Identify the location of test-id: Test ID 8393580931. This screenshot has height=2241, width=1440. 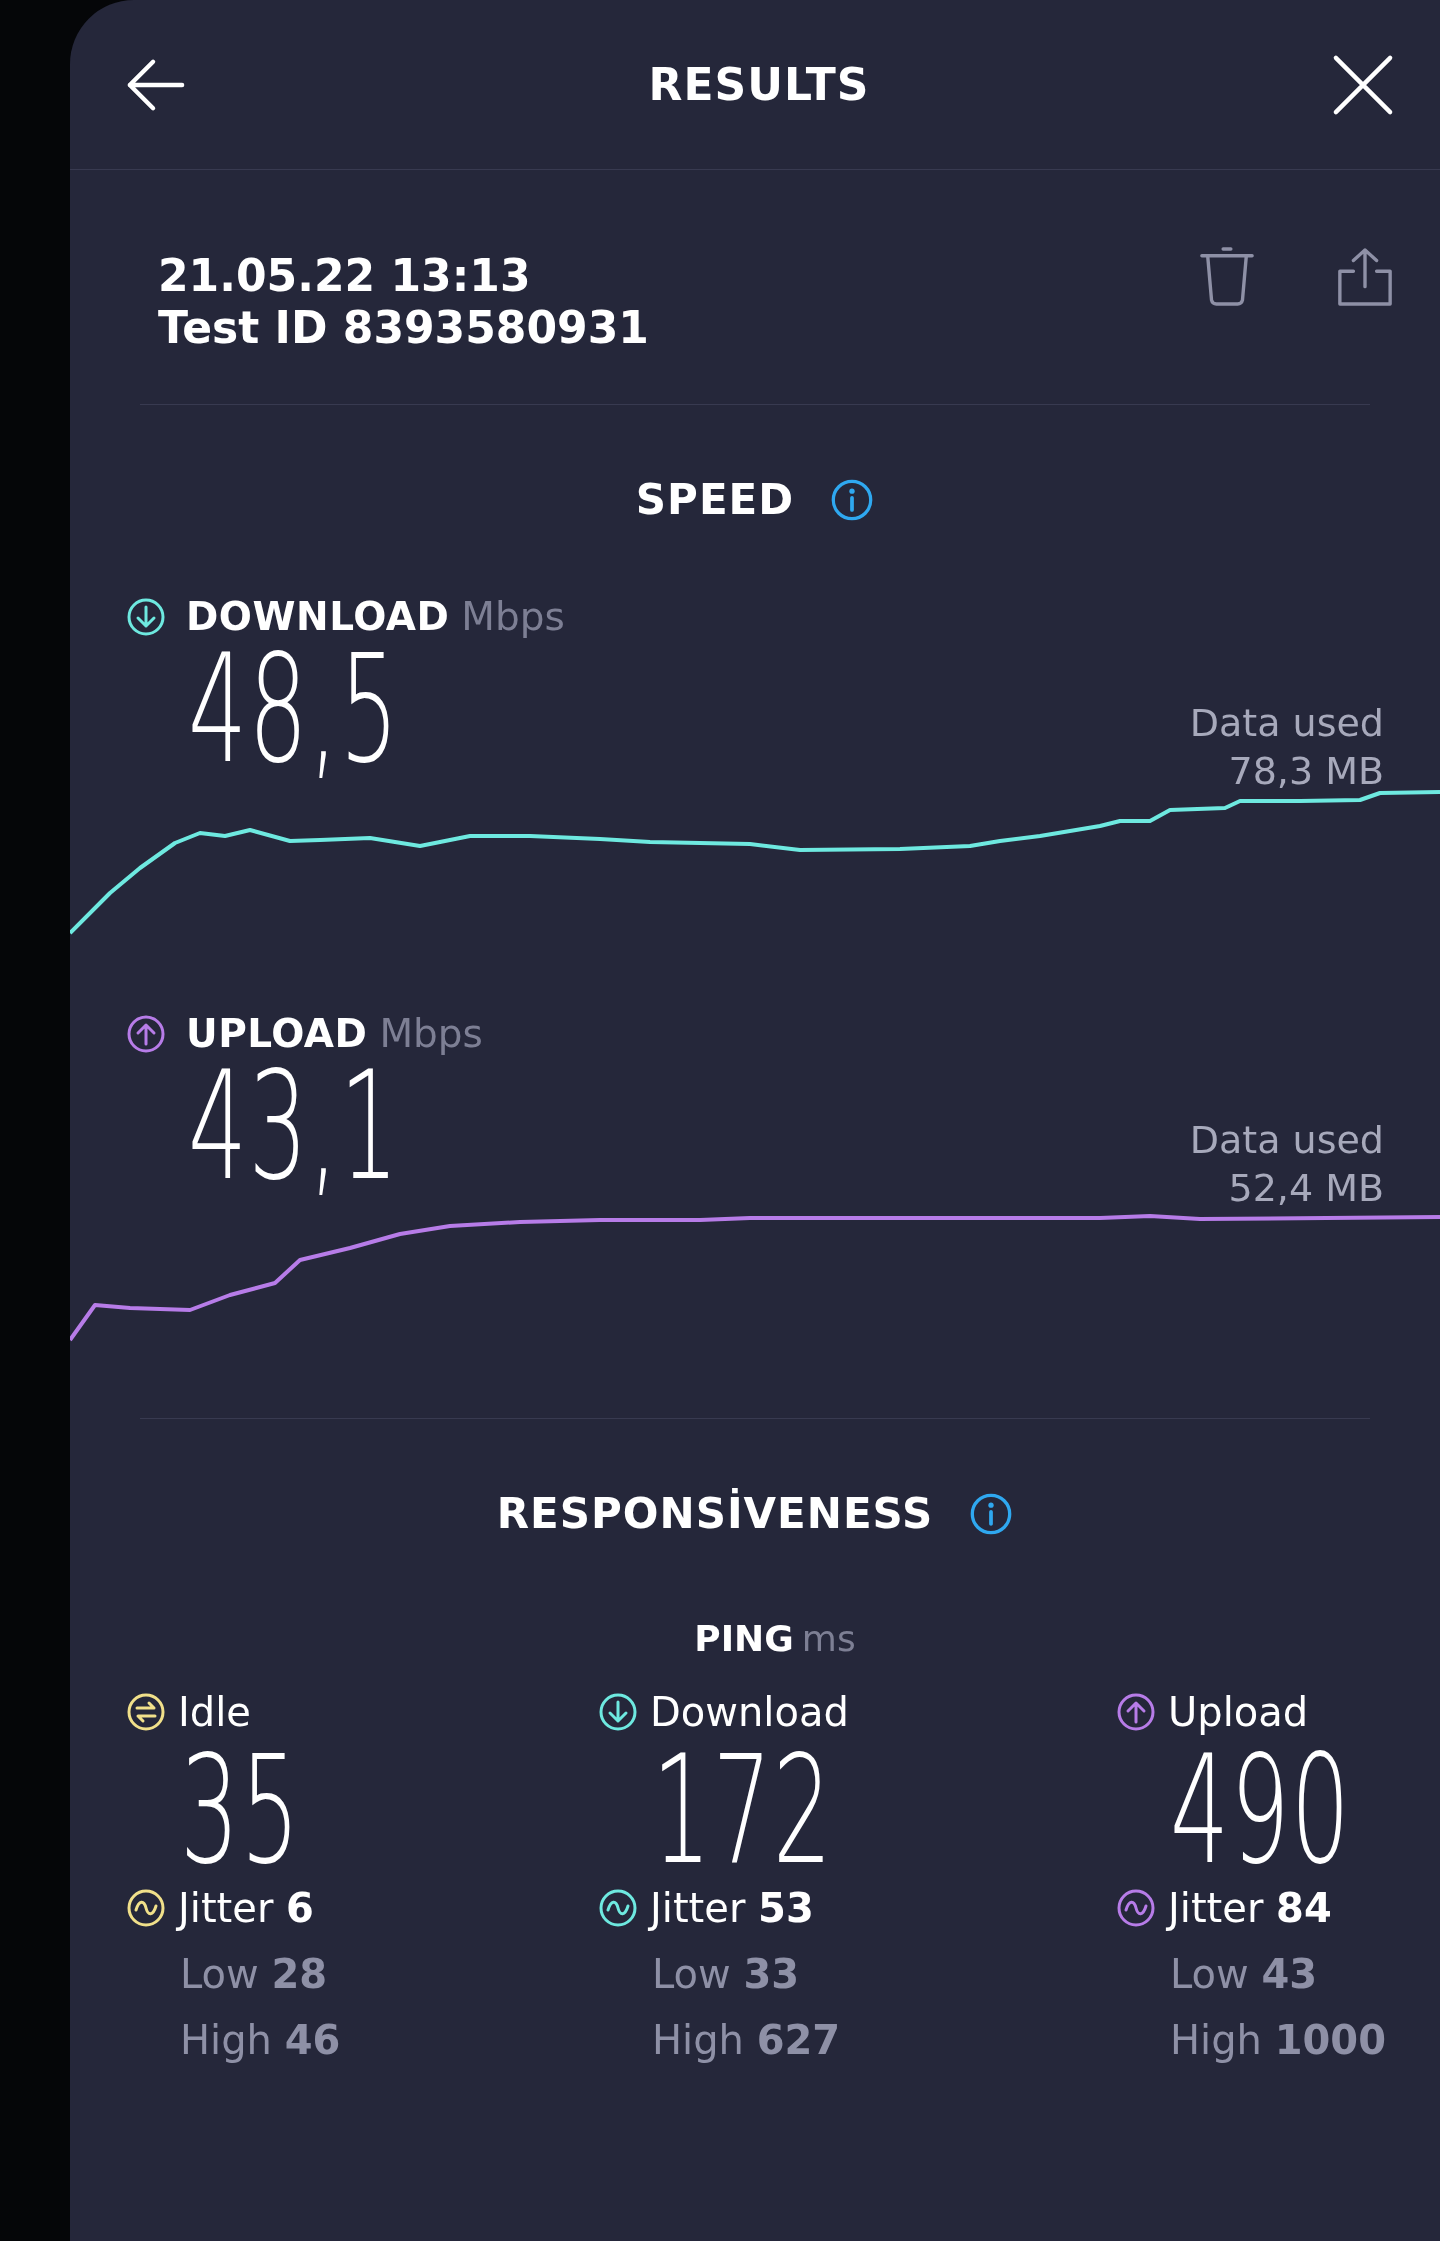
(403, 328).